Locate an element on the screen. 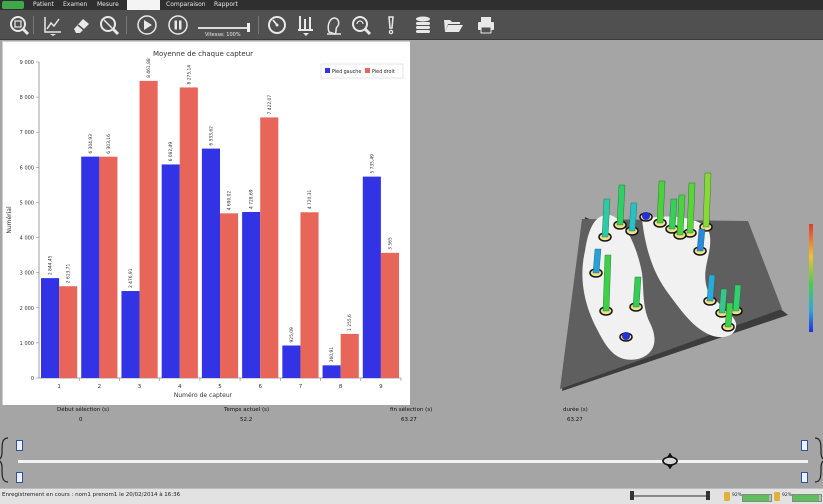 Image resolution: width=823 pixels, height=504 pixels. bar-data-label: 6 304,93 is located at coordinates (91, 144).